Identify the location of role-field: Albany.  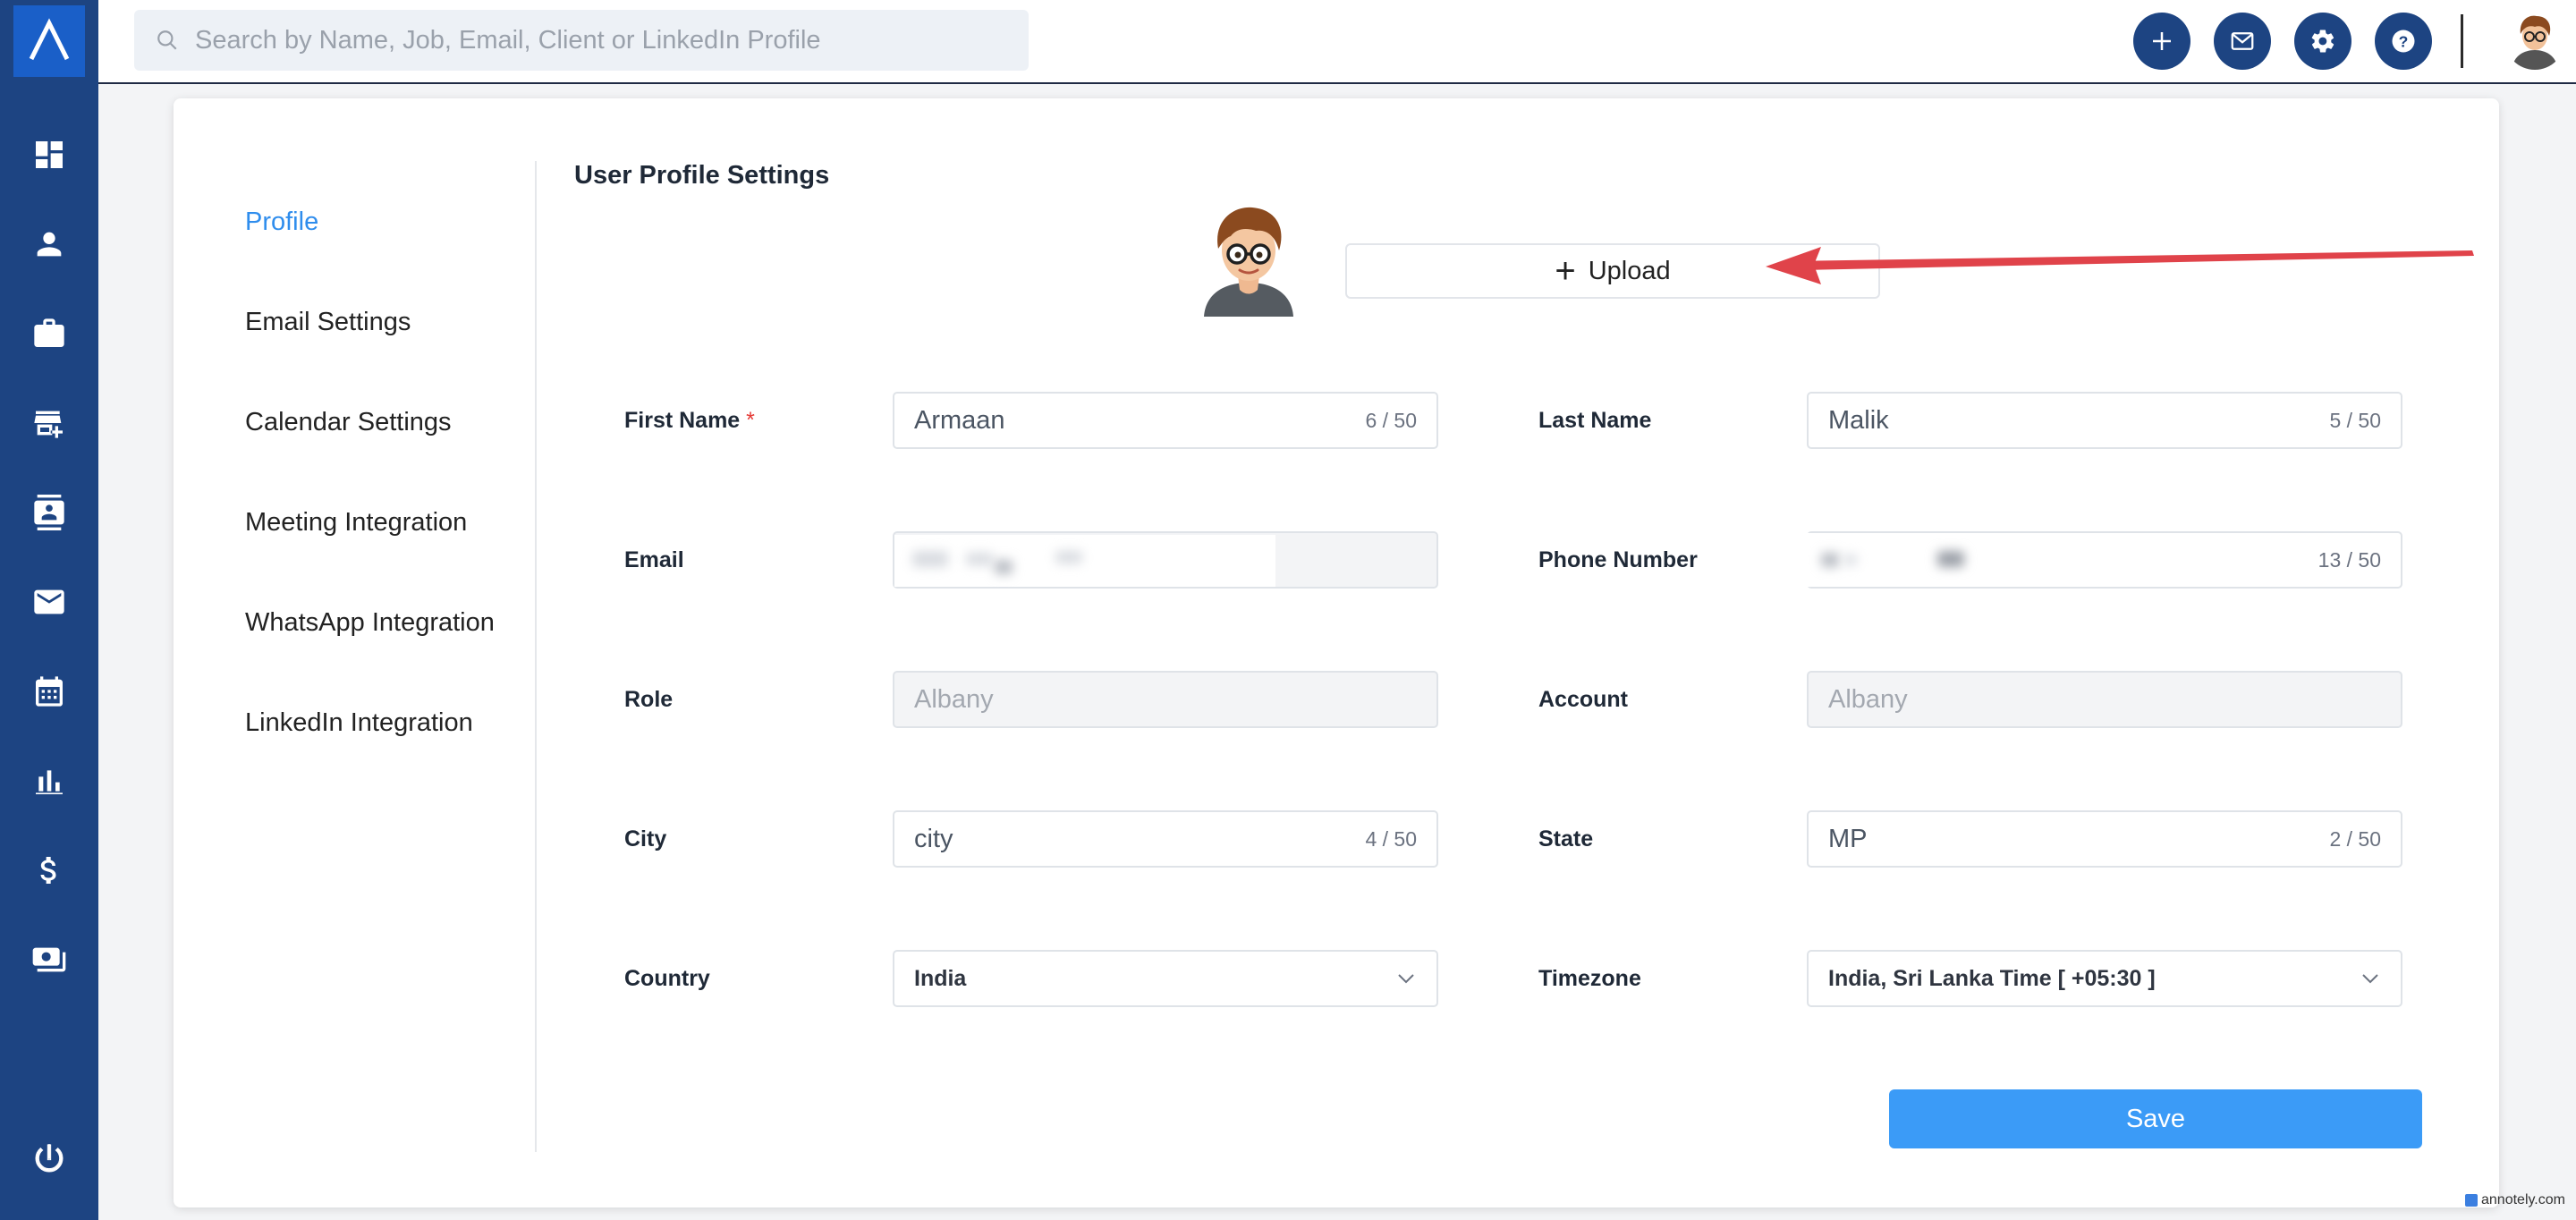
(1165, 700).